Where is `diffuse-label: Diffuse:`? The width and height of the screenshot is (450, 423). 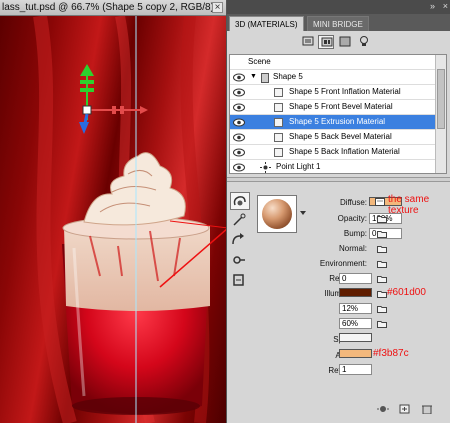
diffuse-label: Diffuse: is located at coordinates (353, 202).